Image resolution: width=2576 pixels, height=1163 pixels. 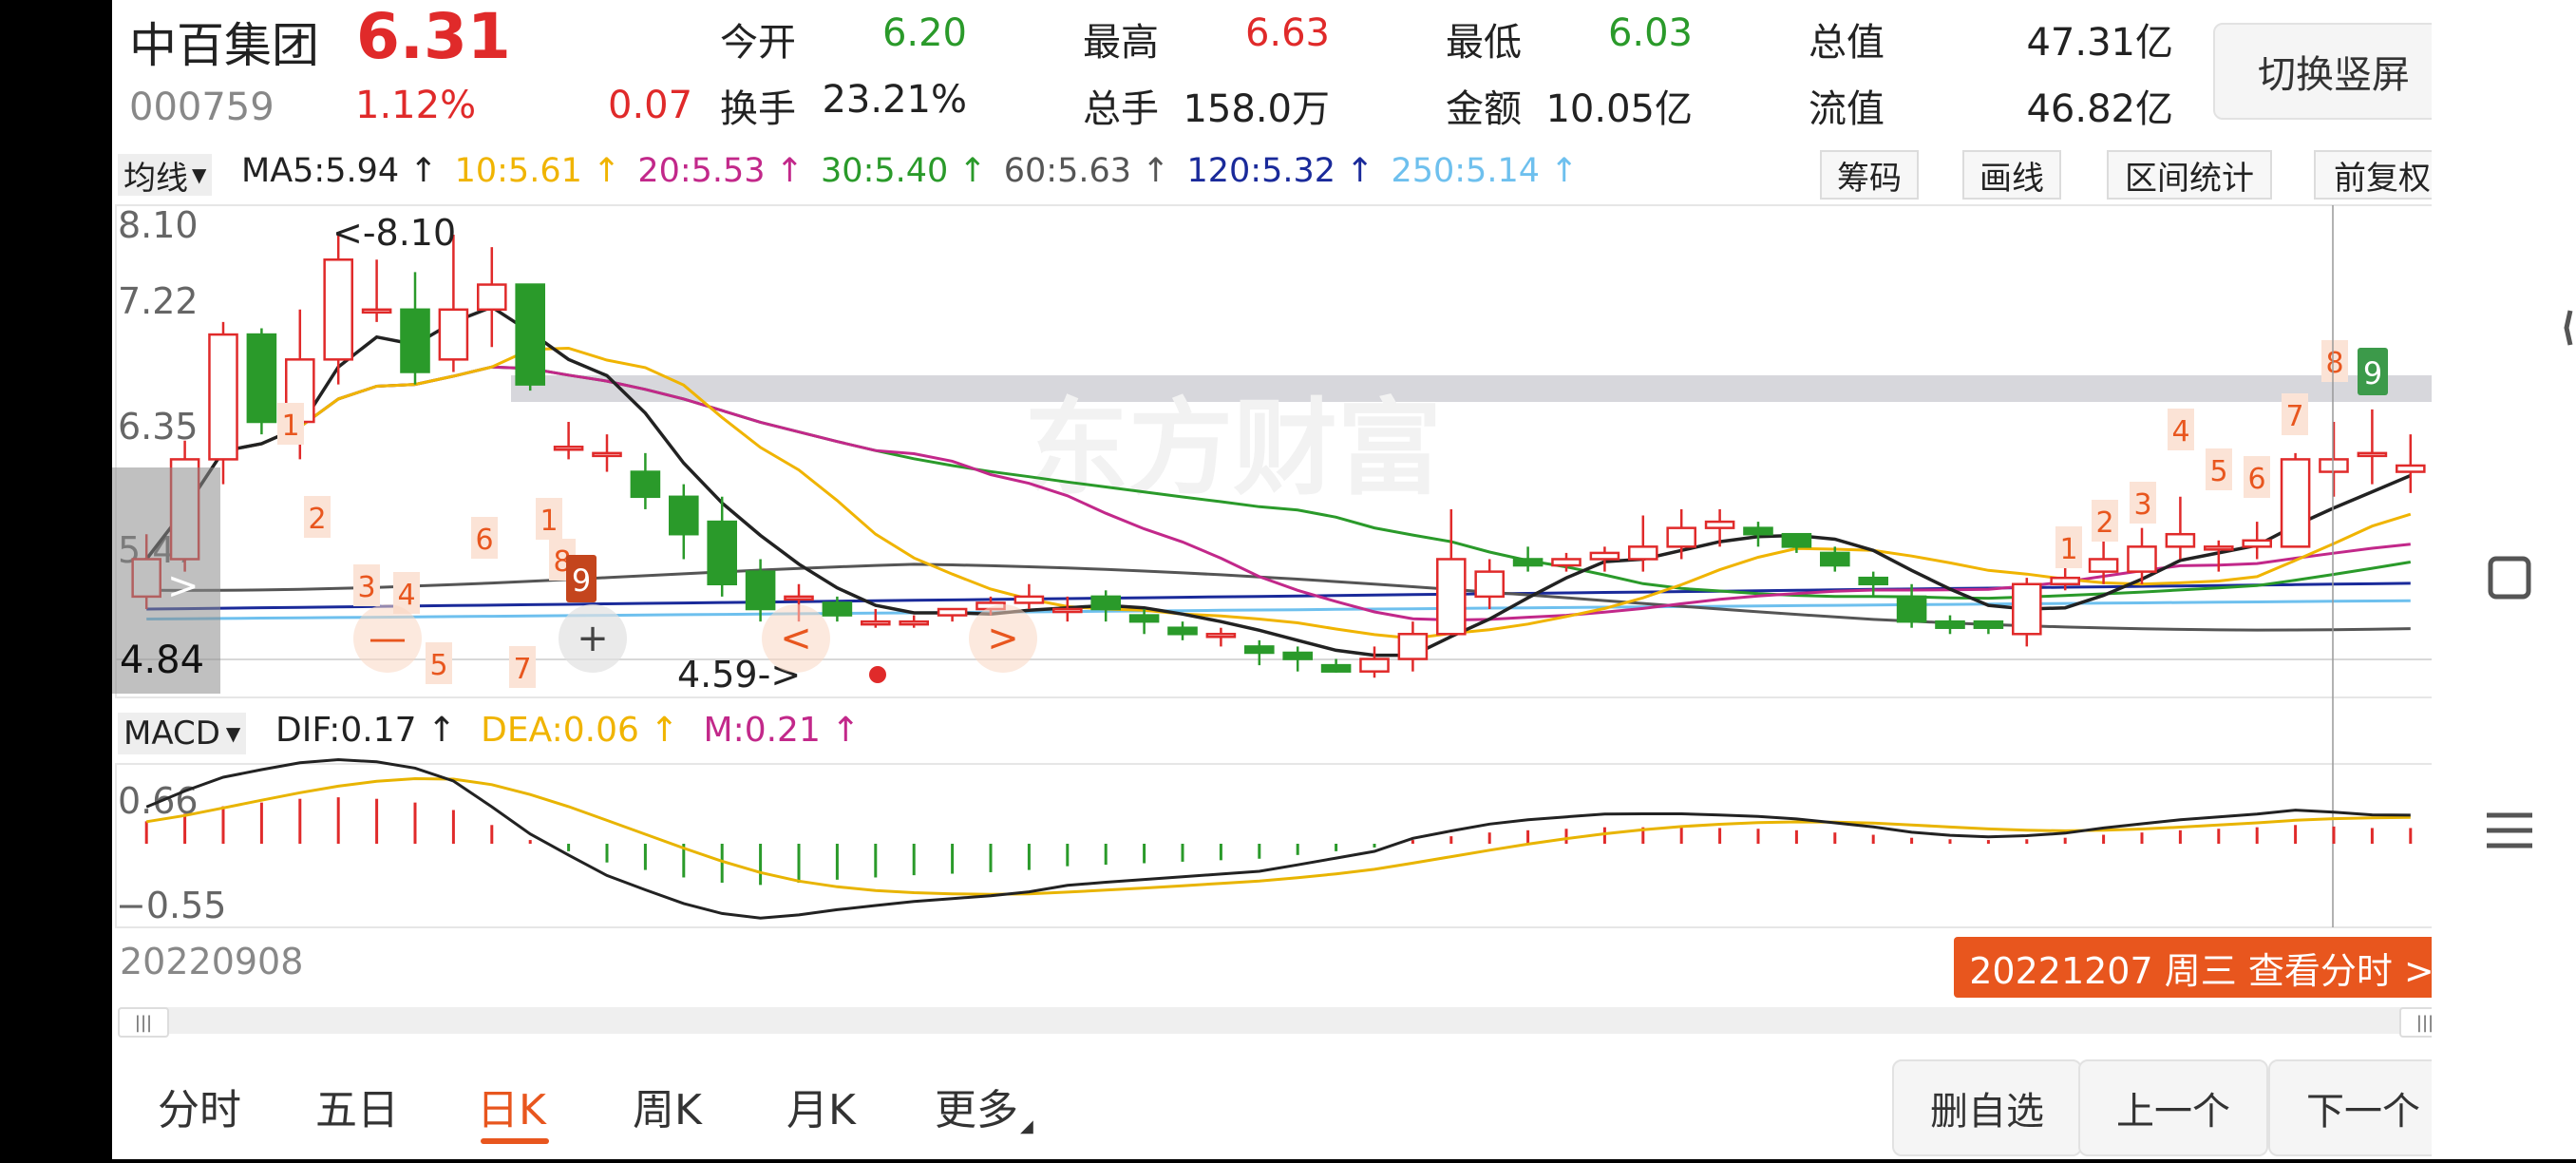 What do you see at coordinates (2509, 830) in the screenshot?
I see `menu-icon` at bounding box center [2509, 830].